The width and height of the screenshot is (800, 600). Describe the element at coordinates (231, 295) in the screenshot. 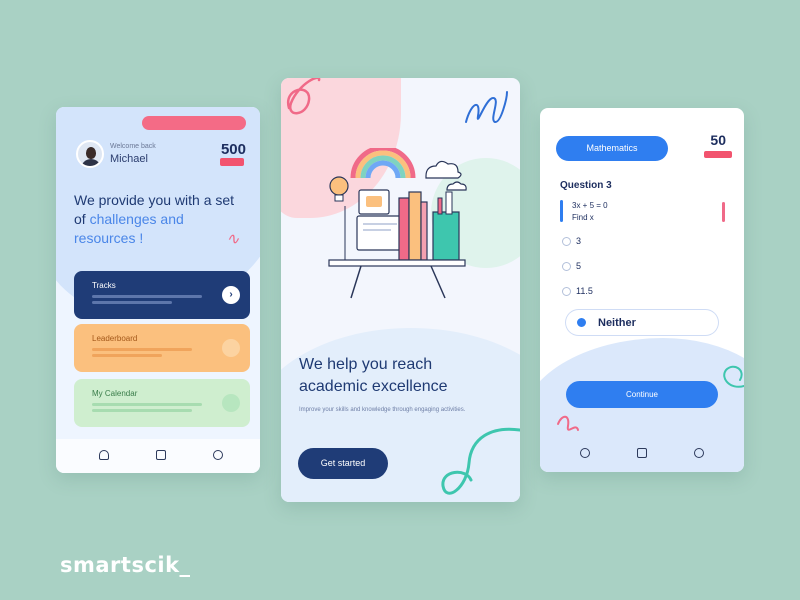

I see `chevron-right-icon: ›` at that location.